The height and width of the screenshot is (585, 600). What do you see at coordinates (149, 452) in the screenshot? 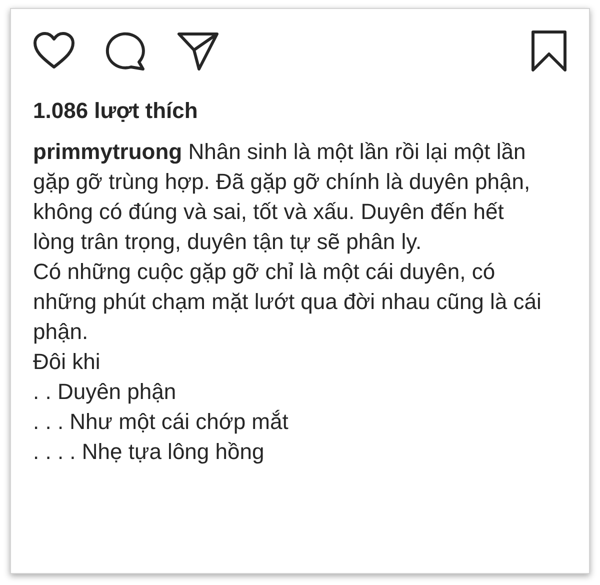
I see `caption-text: . . . . Nhẹ tựa lông hồng` at bounding box center [149, 452].